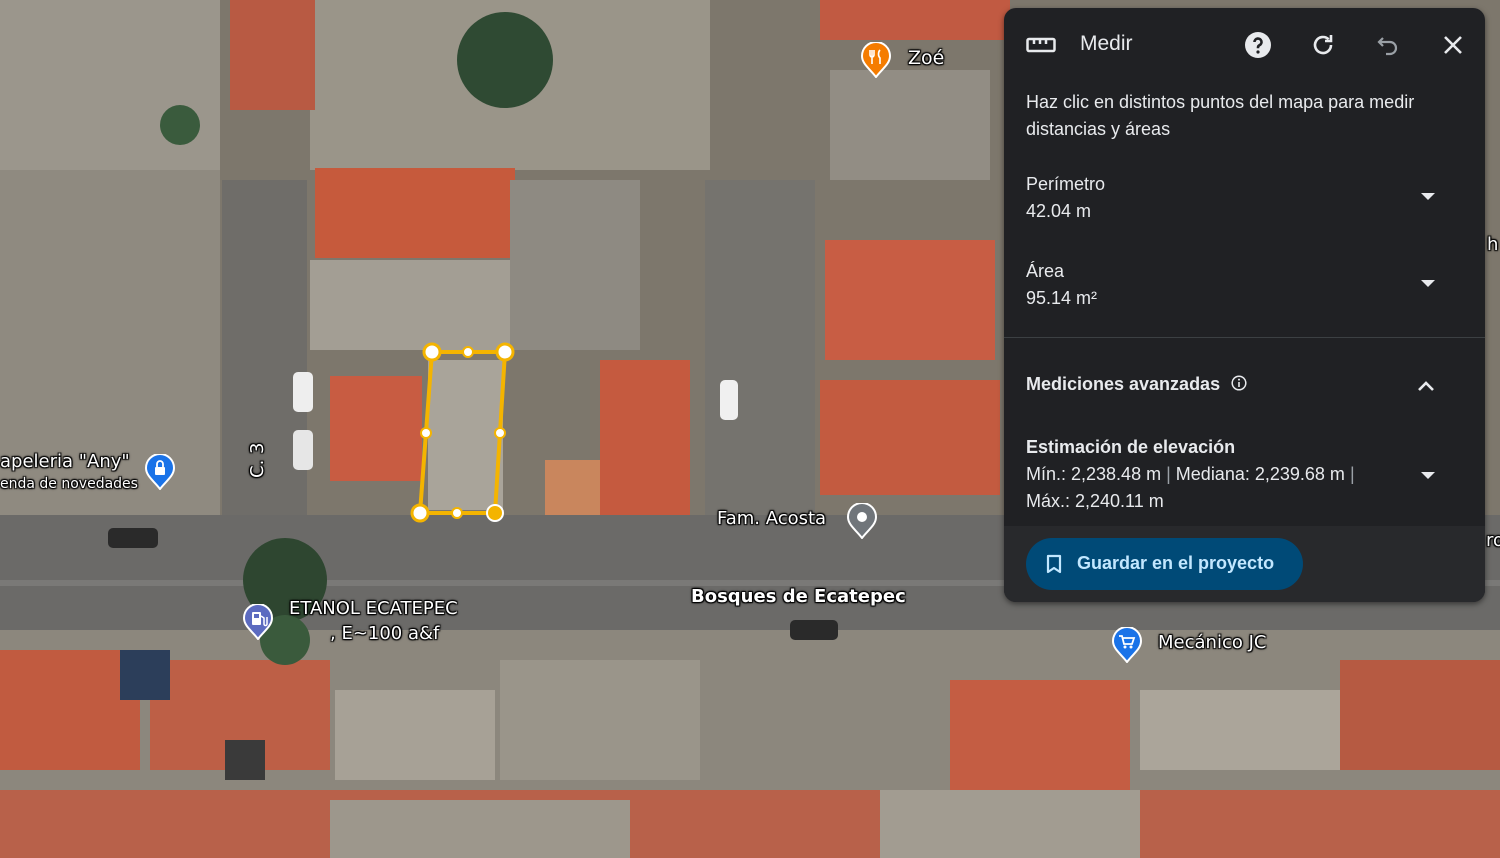  What do you see at coordinates (876, 60) in the screenshot?
I see `restaurant-pin-icon` at bounding box center [876, 60].